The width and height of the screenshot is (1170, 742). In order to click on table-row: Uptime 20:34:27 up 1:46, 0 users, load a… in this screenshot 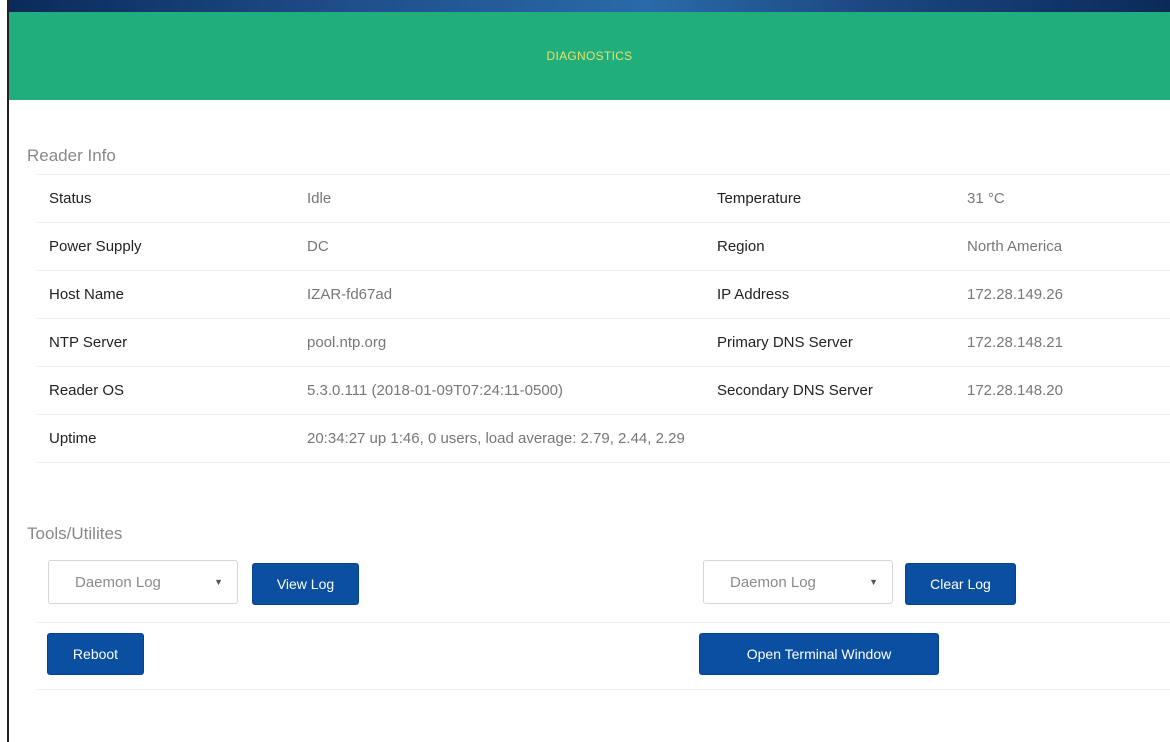, I will do `click(603, 438)`.